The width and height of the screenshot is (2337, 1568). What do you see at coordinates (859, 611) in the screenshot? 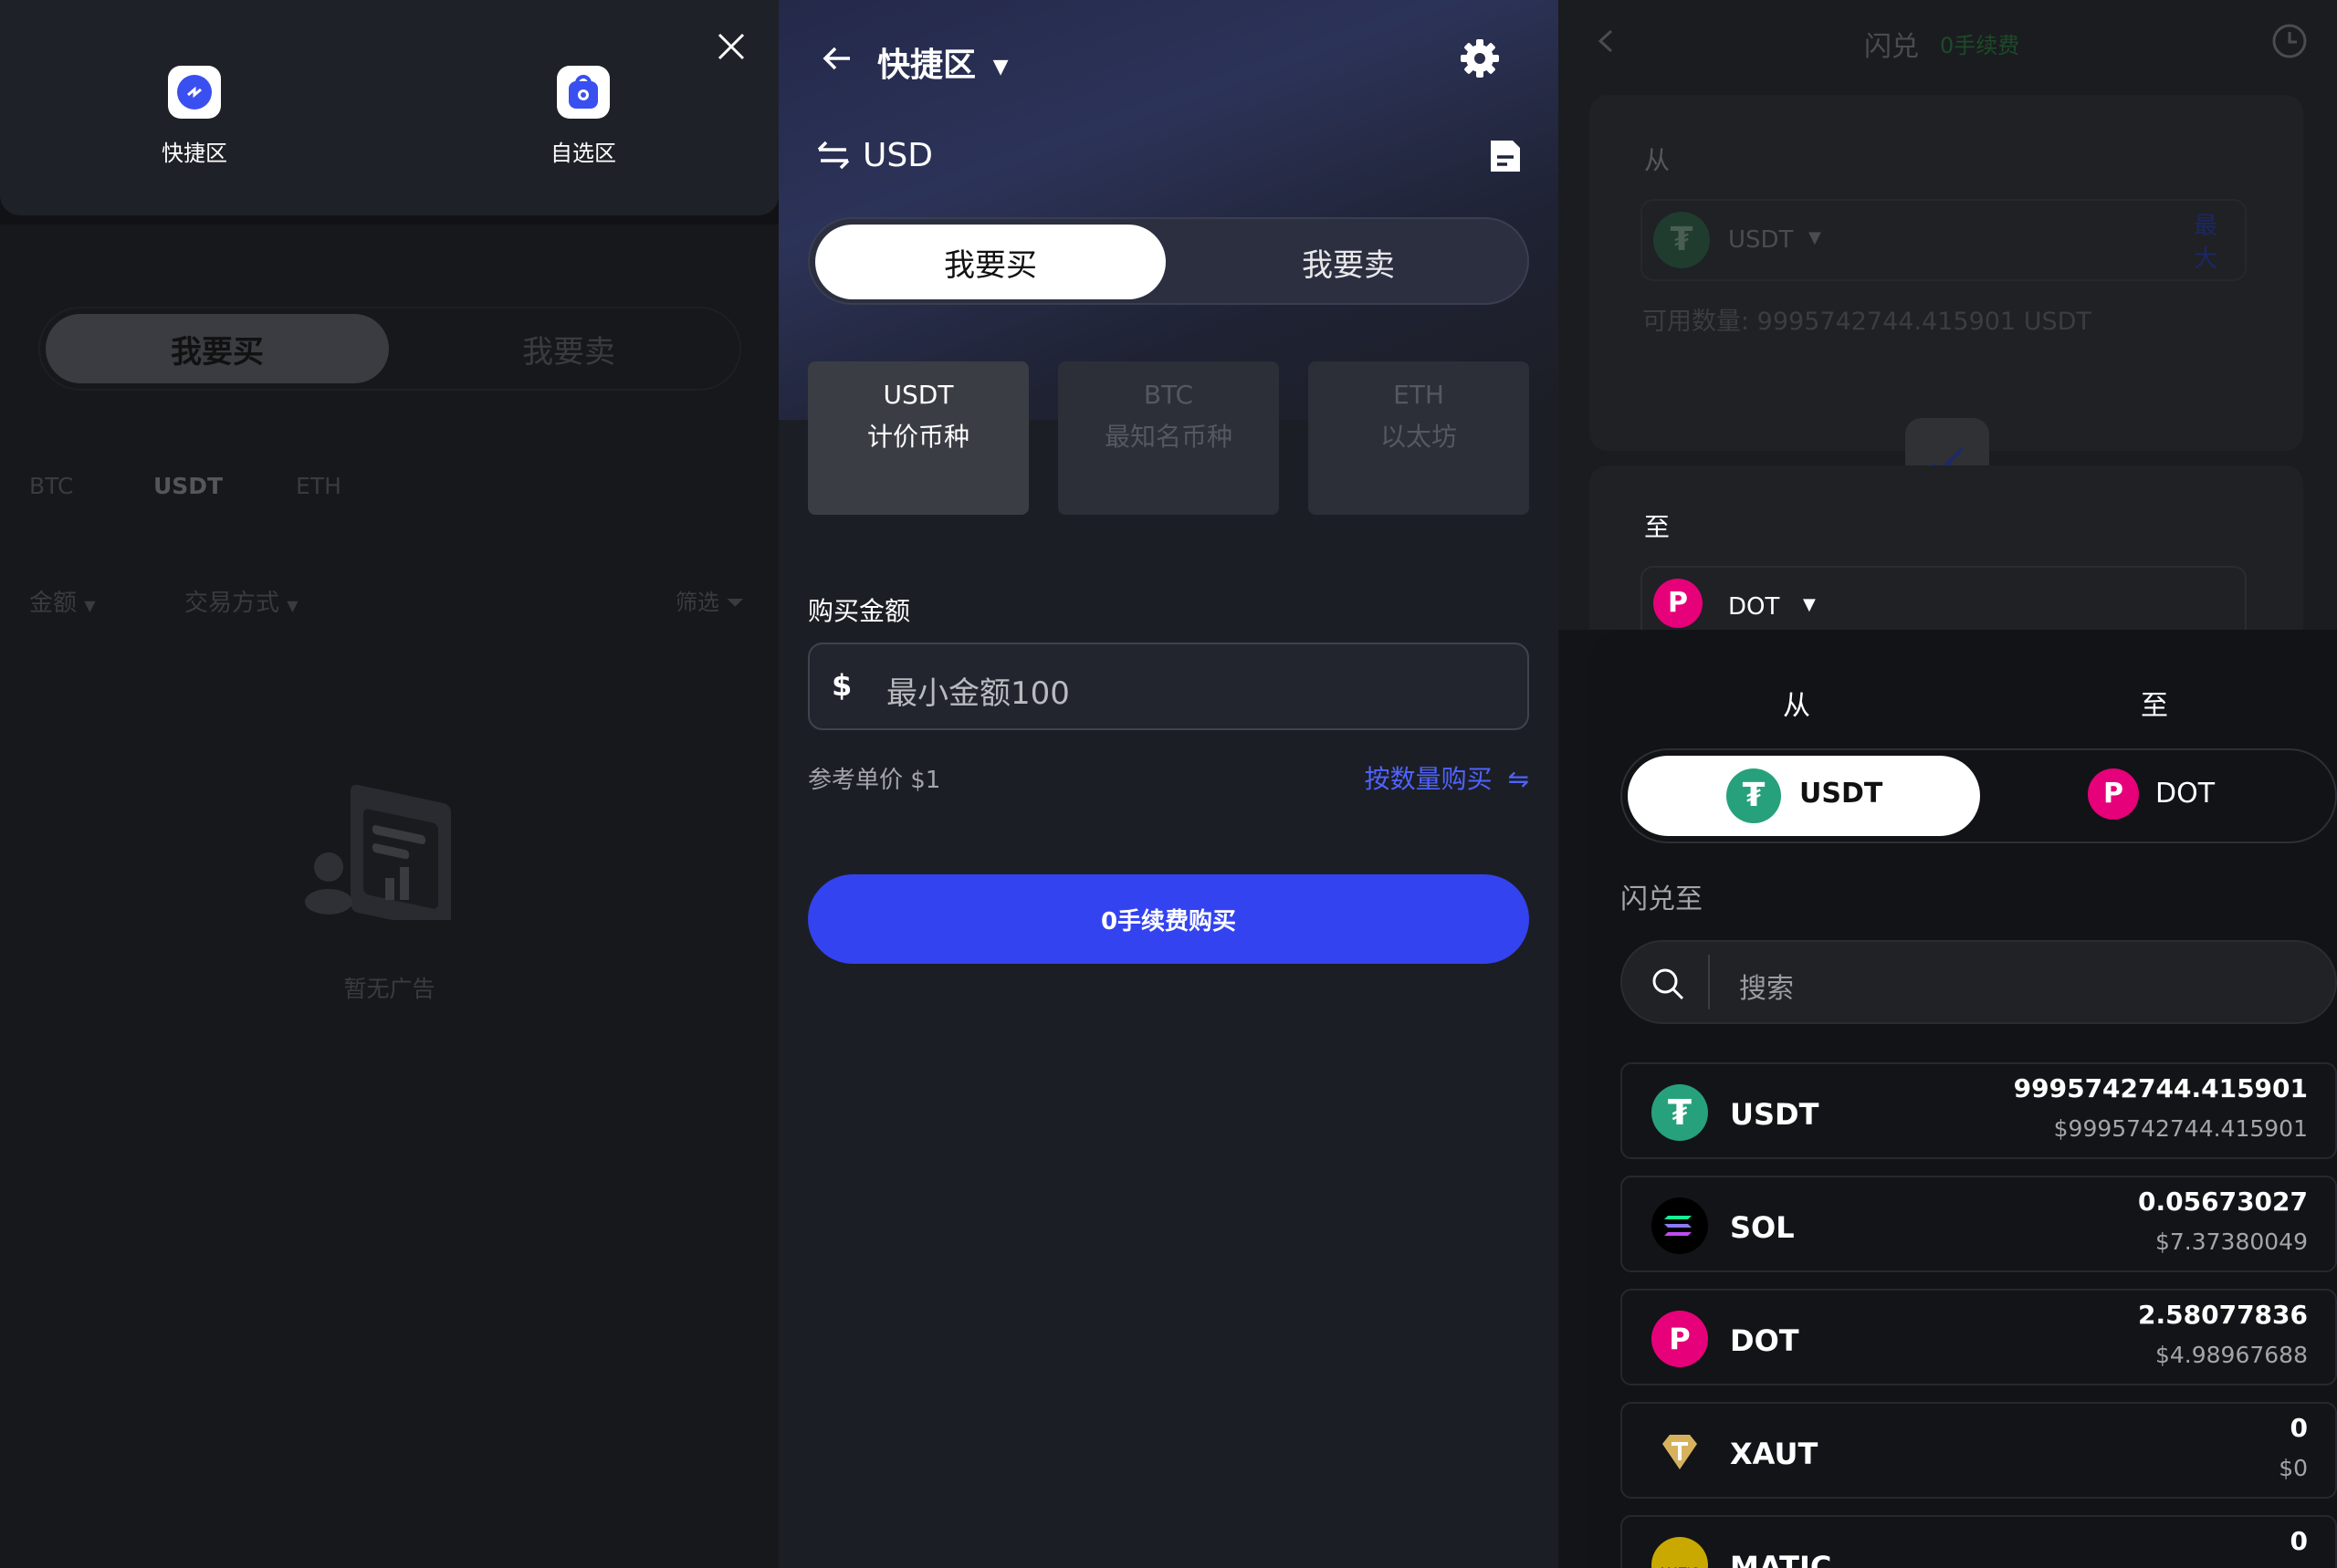
I see `amount-label: 购买金额` at bounding box center [859, 611].